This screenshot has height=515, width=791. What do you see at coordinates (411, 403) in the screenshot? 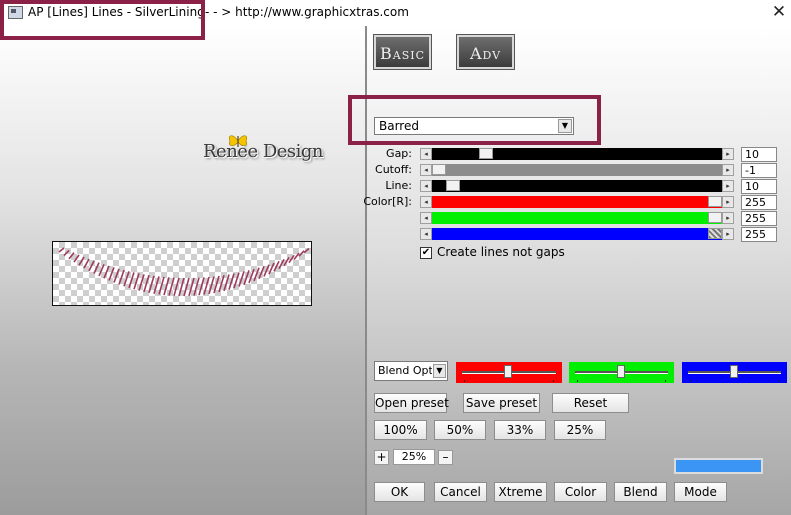
I see `open-preset-button: Open preset` at bounding box center [411, 403].